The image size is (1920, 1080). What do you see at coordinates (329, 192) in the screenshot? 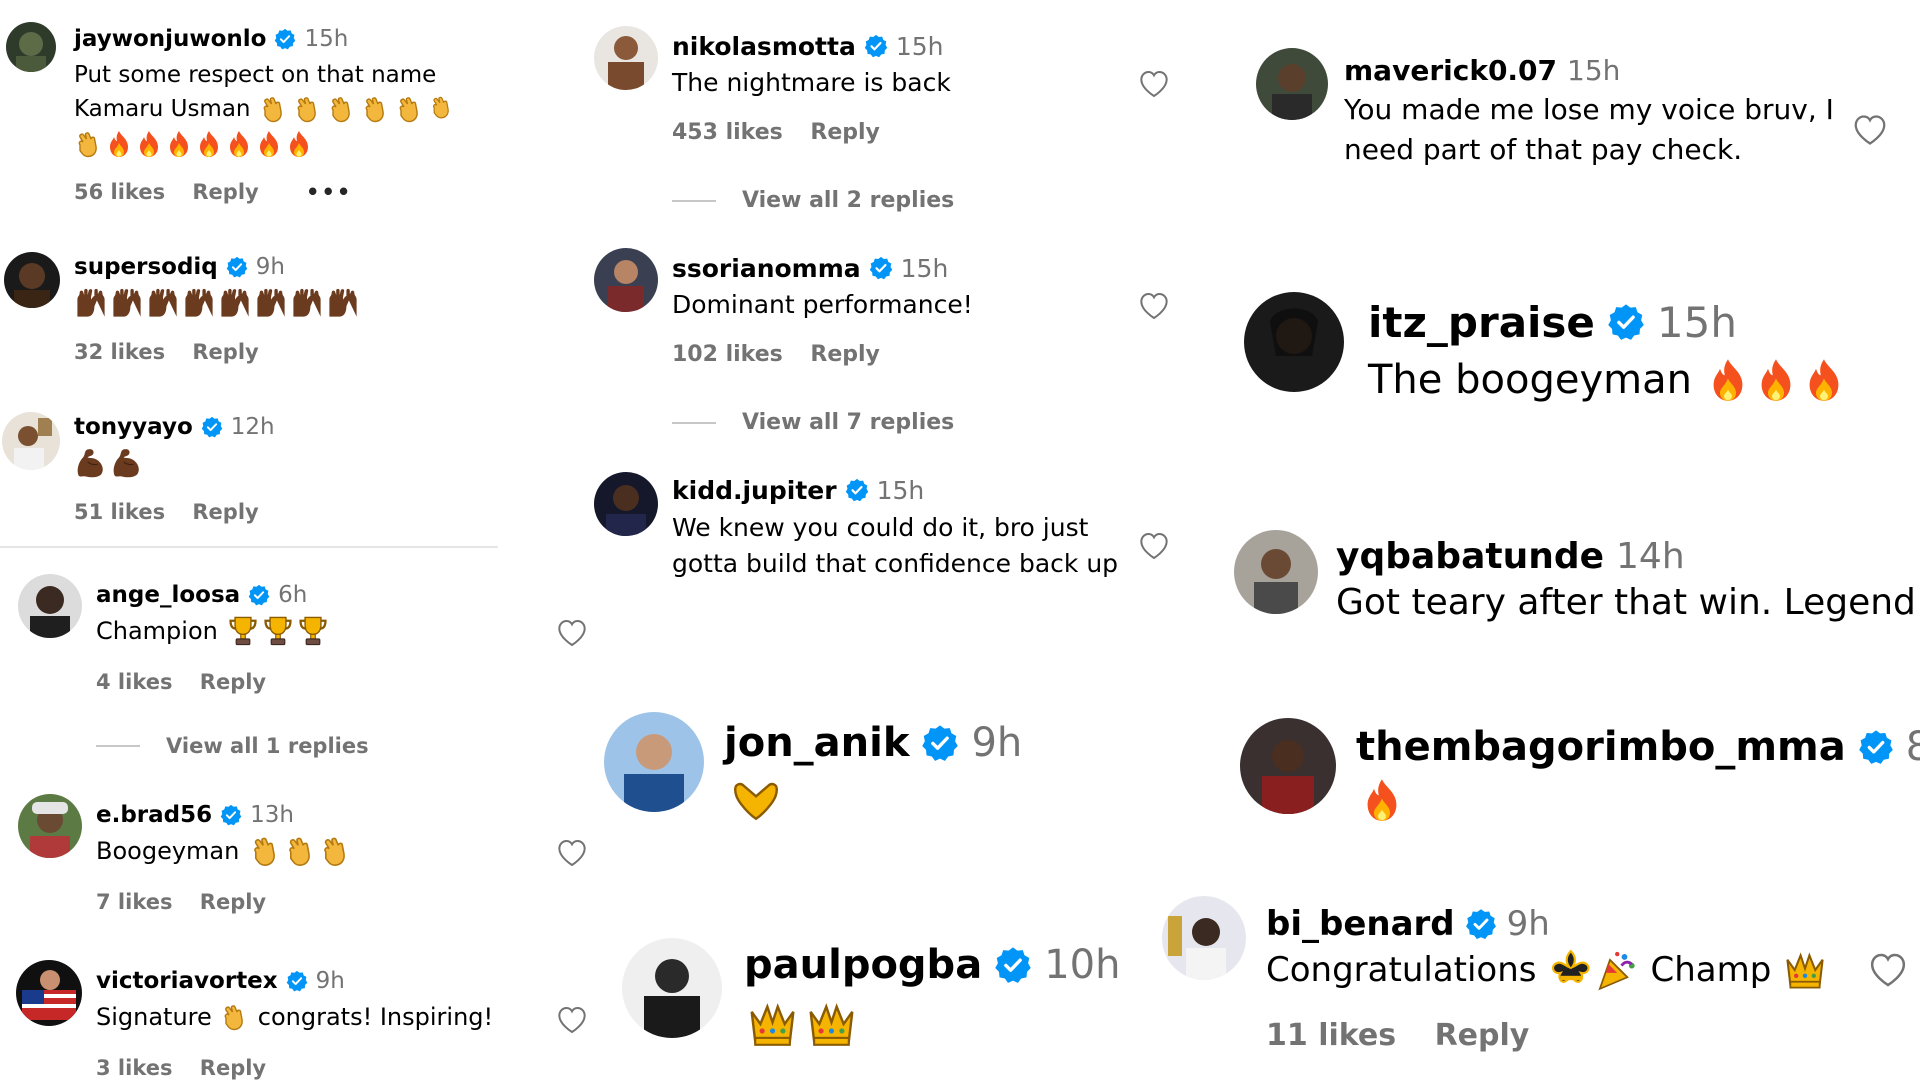
I see `more-options-icon: •••` at bounding box center [329, 192].